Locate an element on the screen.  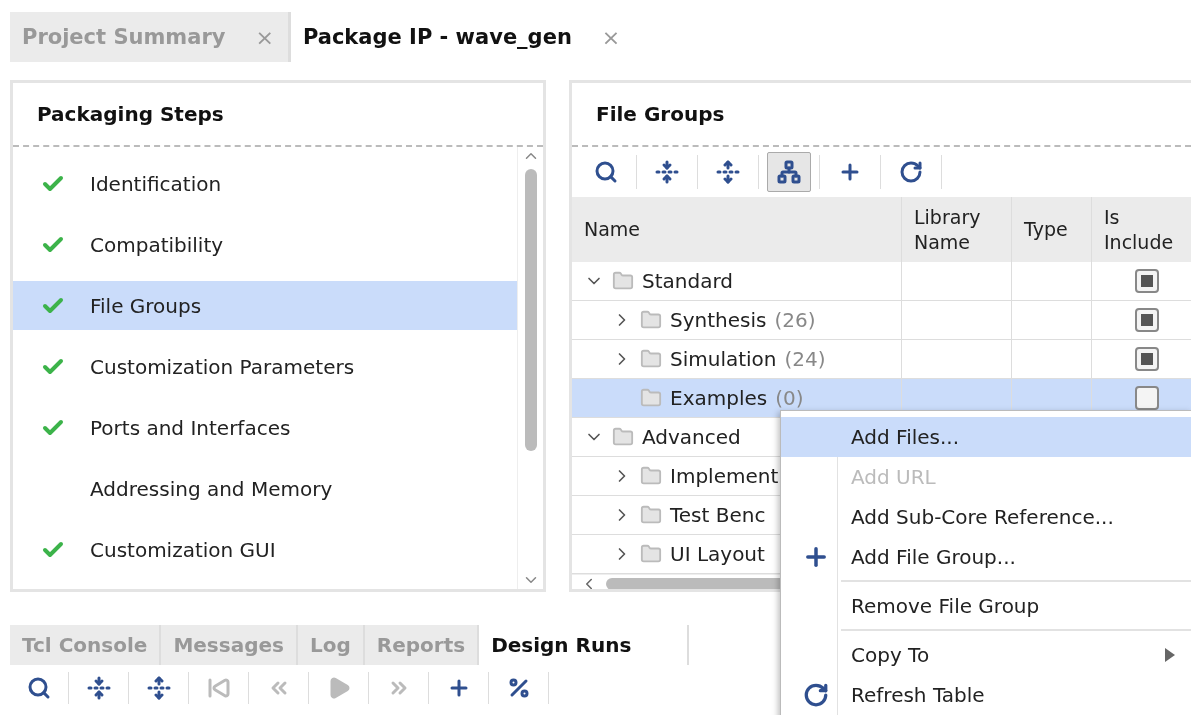
hierarchy-icon is located at coordinates (789, 172).